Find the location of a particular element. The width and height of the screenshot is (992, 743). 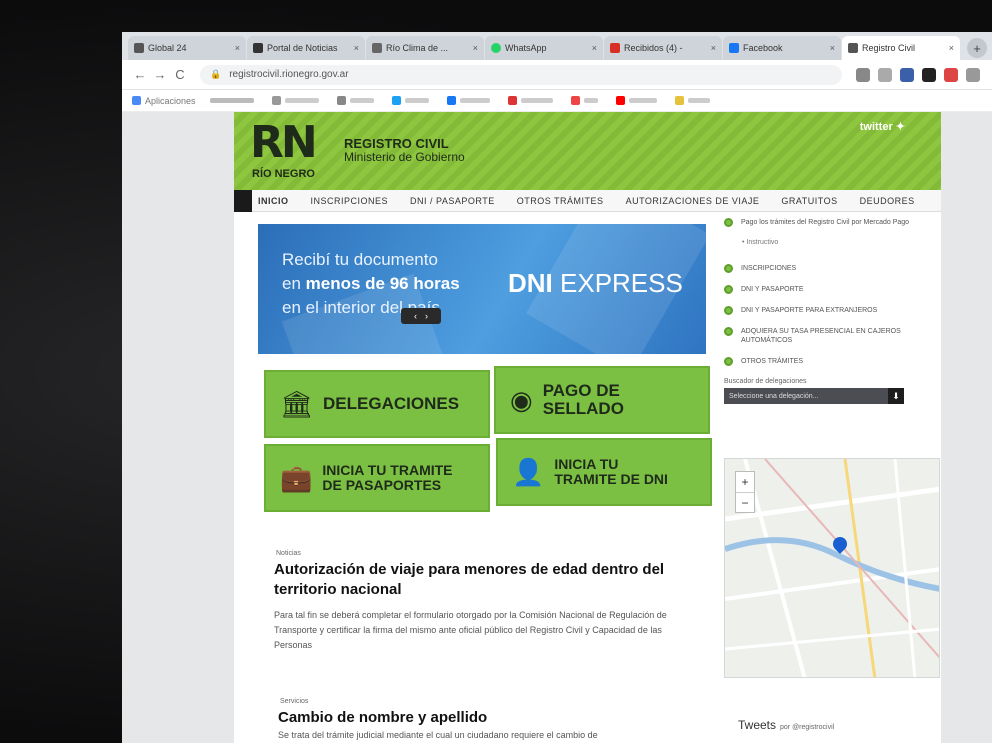

tab-label: Recibidos (4) - is located at coordinates (653, 48).